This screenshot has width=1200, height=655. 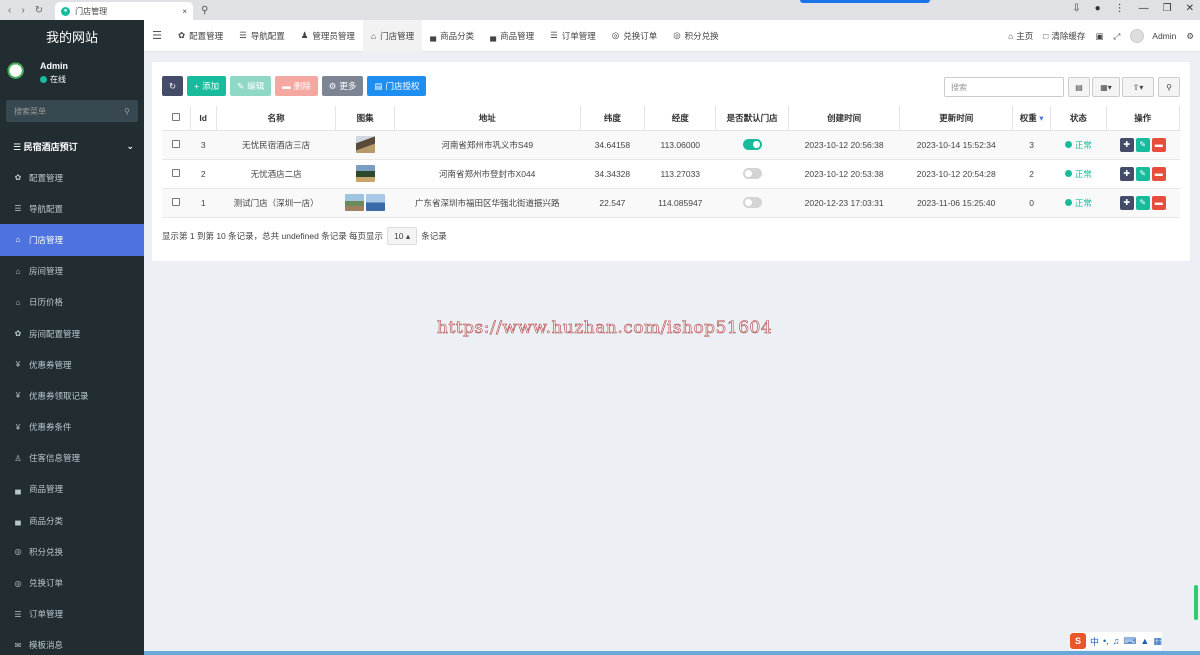 I want to click on col-weight: 权重 ▾, so click(x=1032, y=118).